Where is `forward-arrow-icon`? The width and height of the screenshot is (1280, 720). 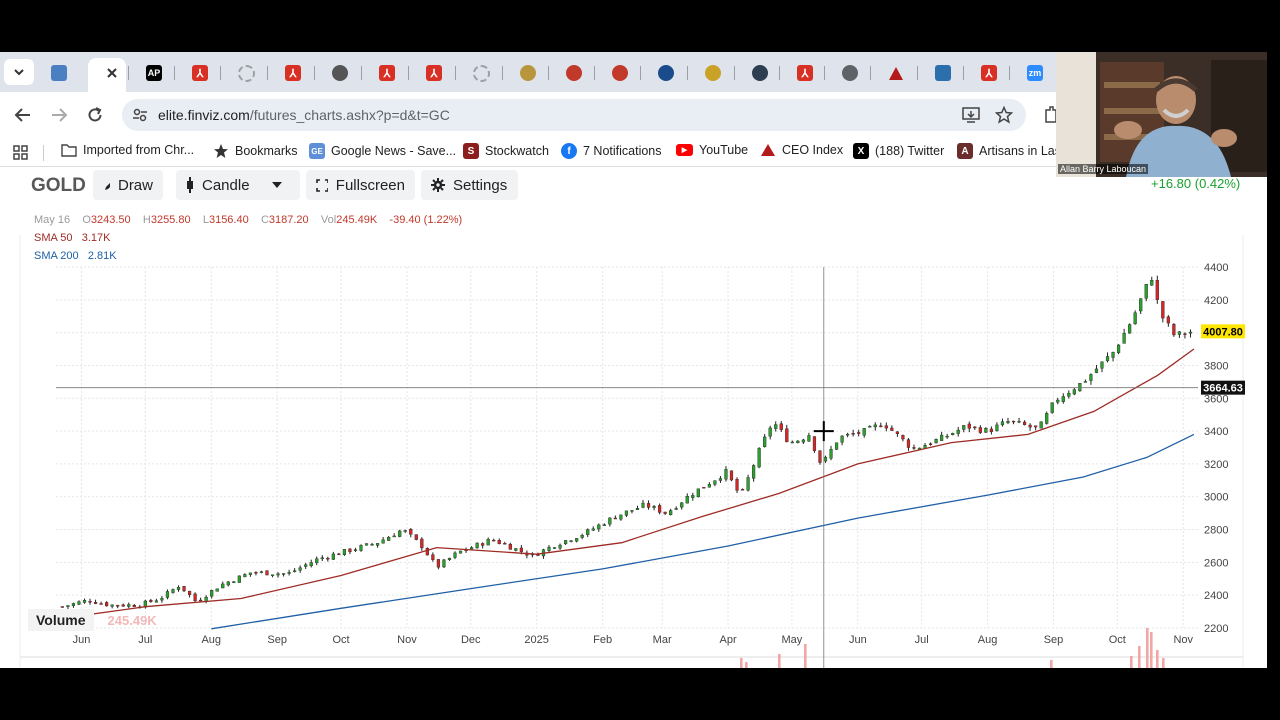 forward-arrow-icon is located at coordinates (60, 115).